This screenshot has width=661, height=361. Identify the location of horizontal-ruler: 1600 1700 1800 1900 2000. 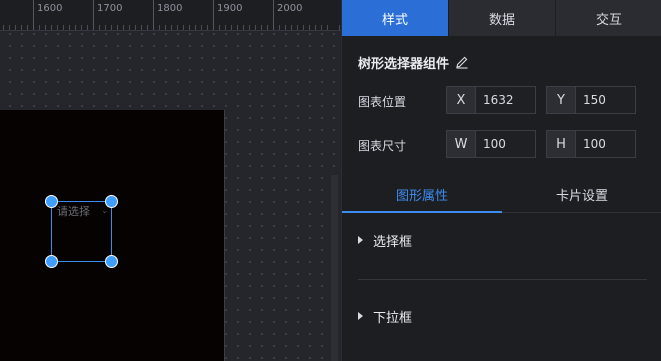
(170, 15).